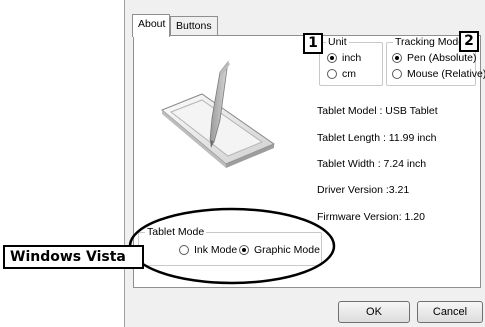 This screenshot has width=485, height=327. Describe the element at coordinates (216, 250) in the screenshot. I see `ink-mode-label: Ink Mode` at that location.